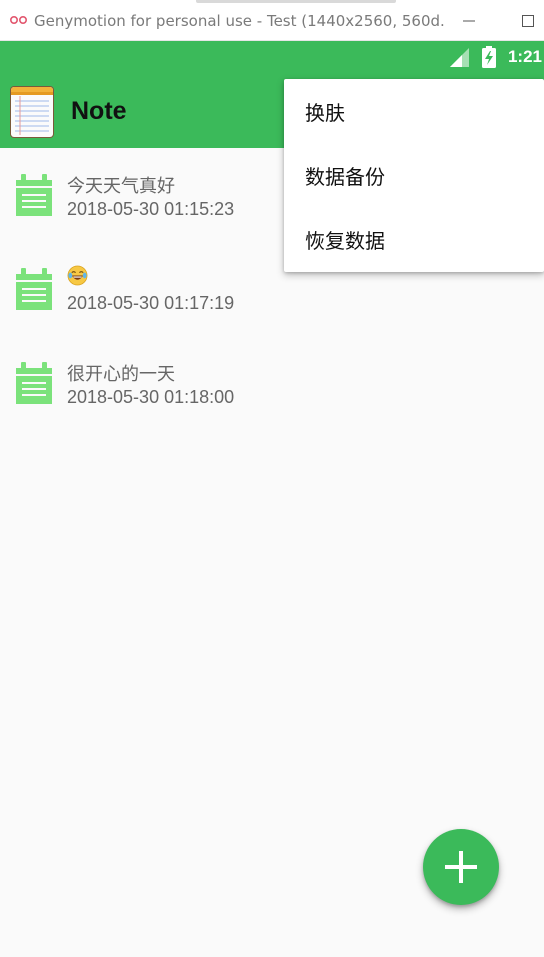 This screenshot has height=957, width=544. I want to click on genymotion-logo-icon, so click(19, 20).